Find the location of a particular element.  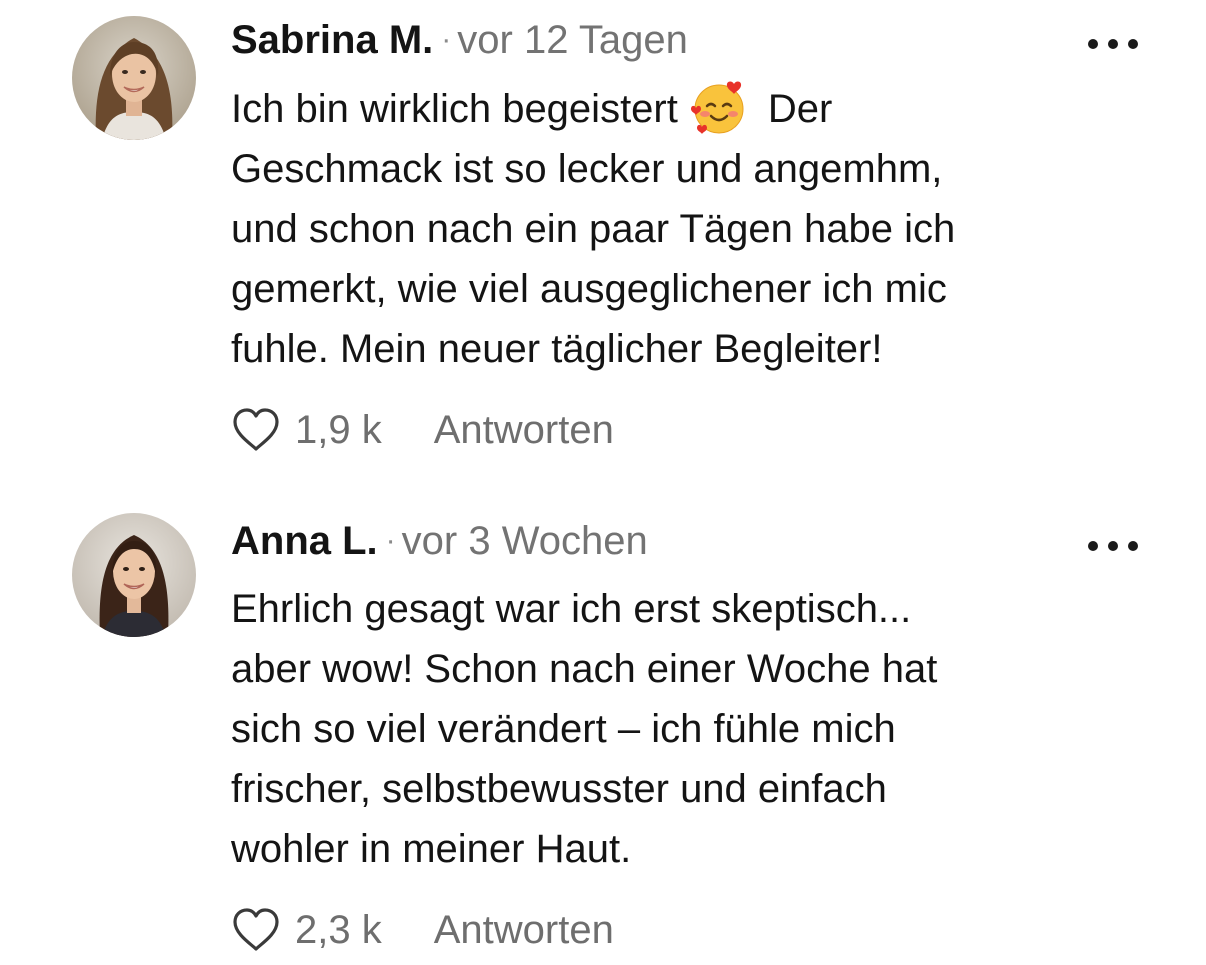

comment-actions: 1,9 k Antworten is located at coordinates (422, 430).